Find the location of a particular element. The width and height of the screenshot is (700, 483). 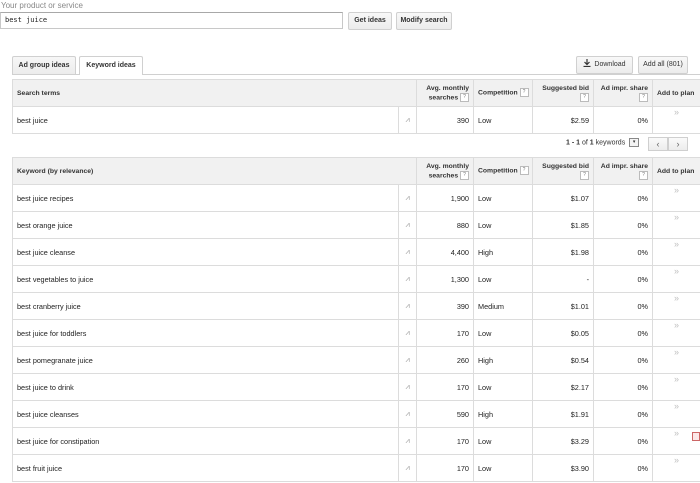

next-page-button: › is located at coordinates (678, 144).